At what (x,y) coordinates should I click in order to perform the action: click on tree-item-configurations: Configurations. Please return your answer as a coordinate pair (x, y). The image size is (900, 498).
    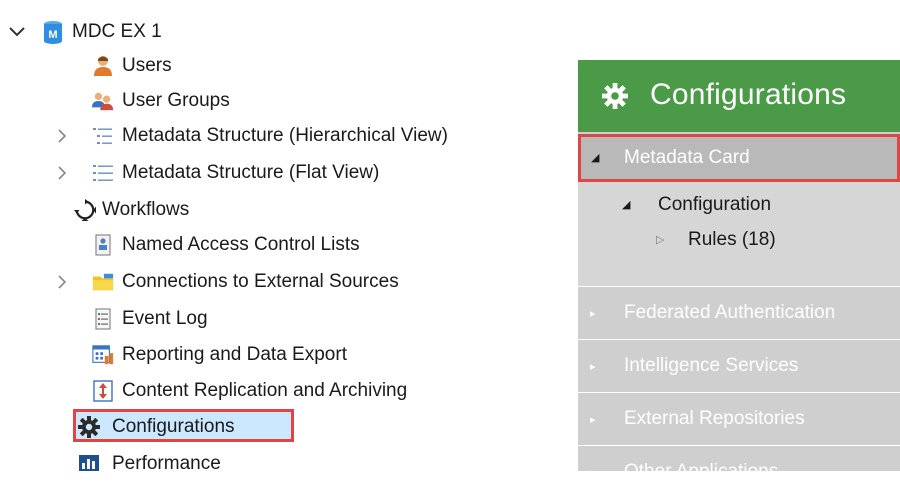
    Looking at the image, I should click on (156, 427).